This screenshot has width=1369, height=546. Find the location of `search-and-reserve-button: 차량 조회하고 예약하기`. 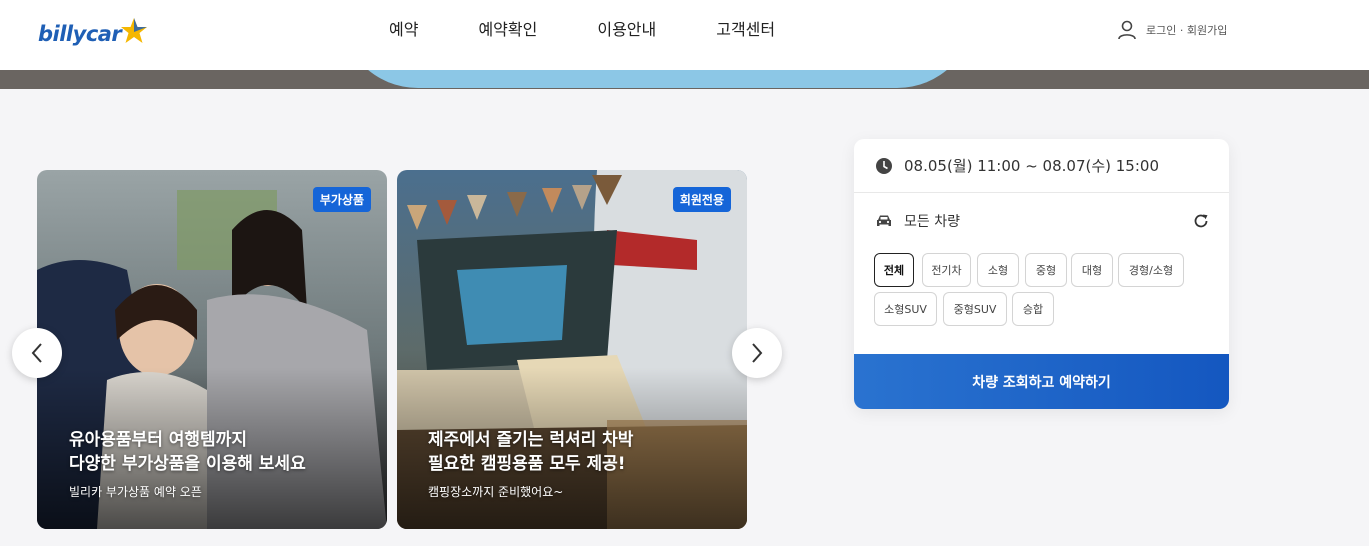

search-and-reserve-button: 차량 조회하고 예약하기 is located at coordinates (1041, 381).